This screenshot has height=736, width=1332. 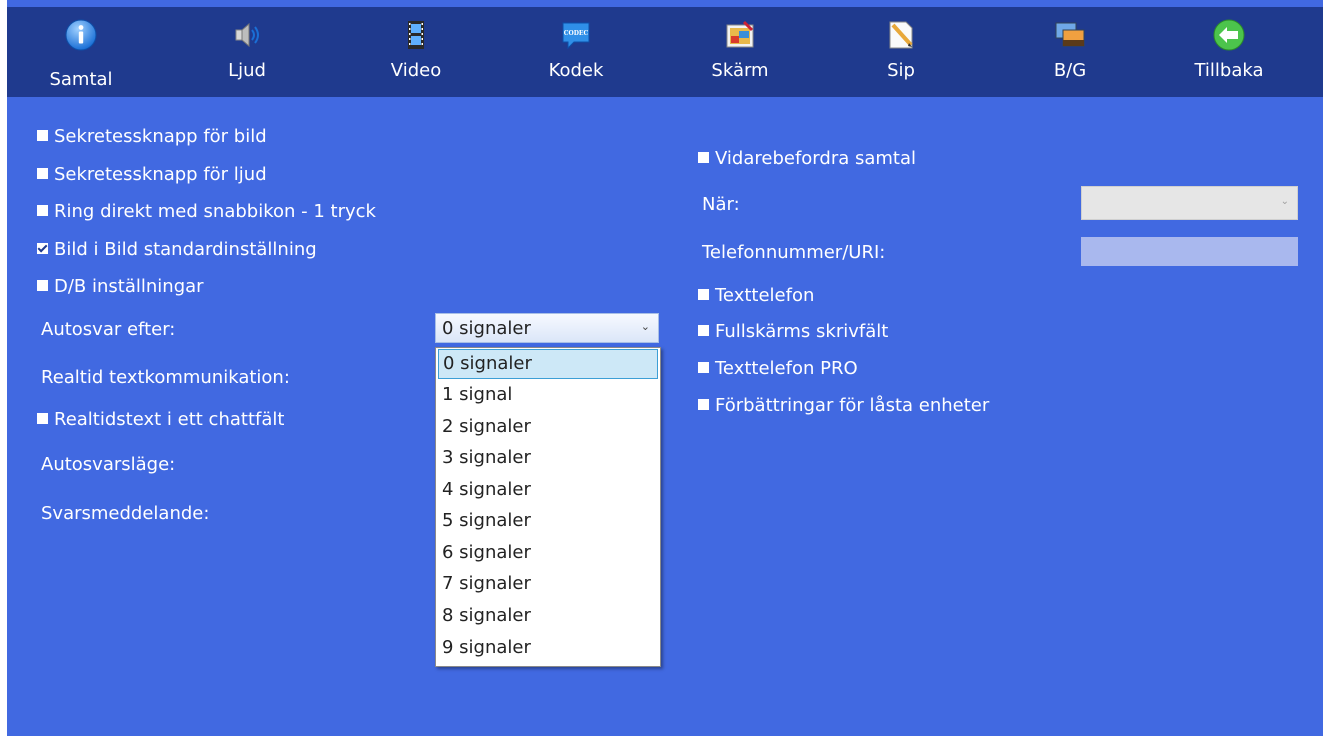 I want to click on dropdown-option-1: 1 signal, so click(x=548, y=396).